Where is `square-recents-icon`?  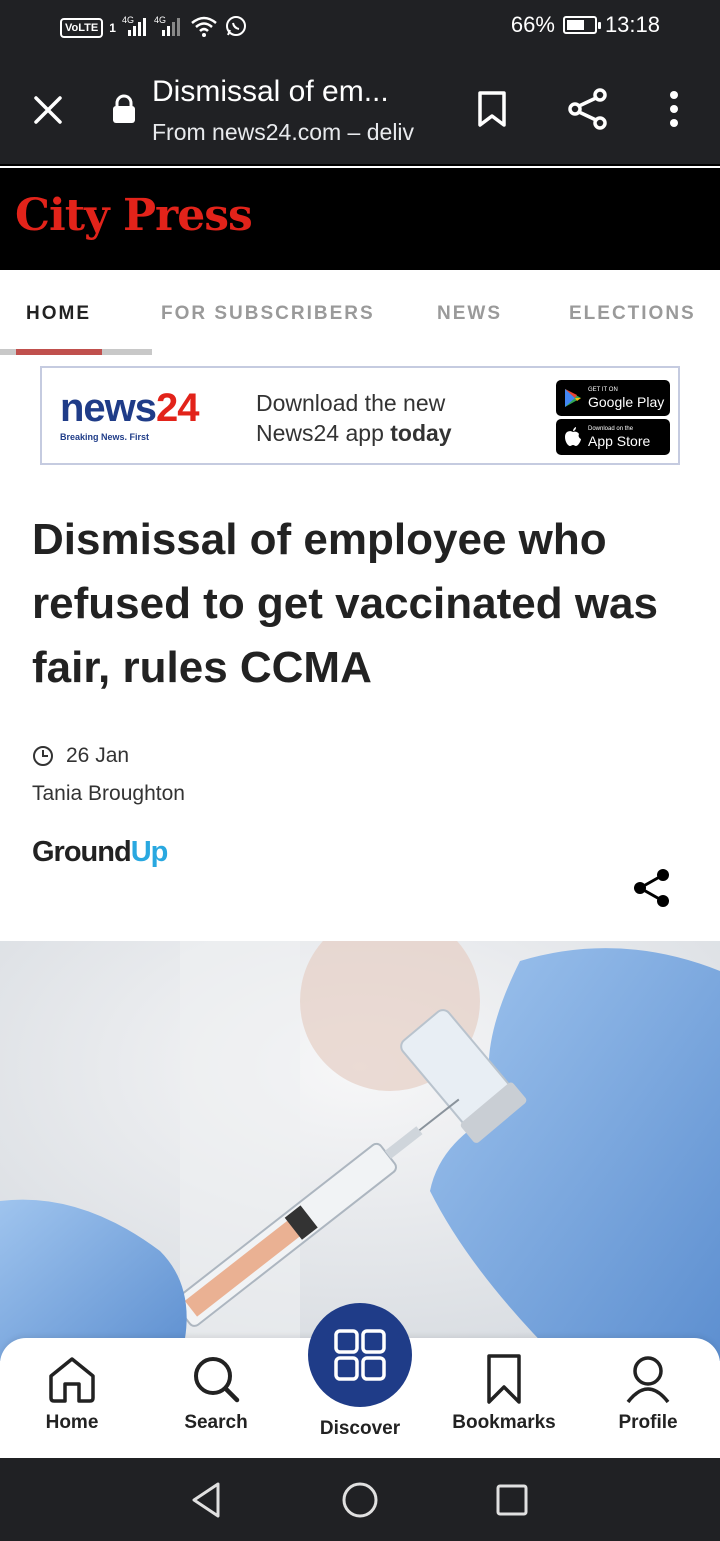 square-recents-icon is located at coordinates (512, 1500).